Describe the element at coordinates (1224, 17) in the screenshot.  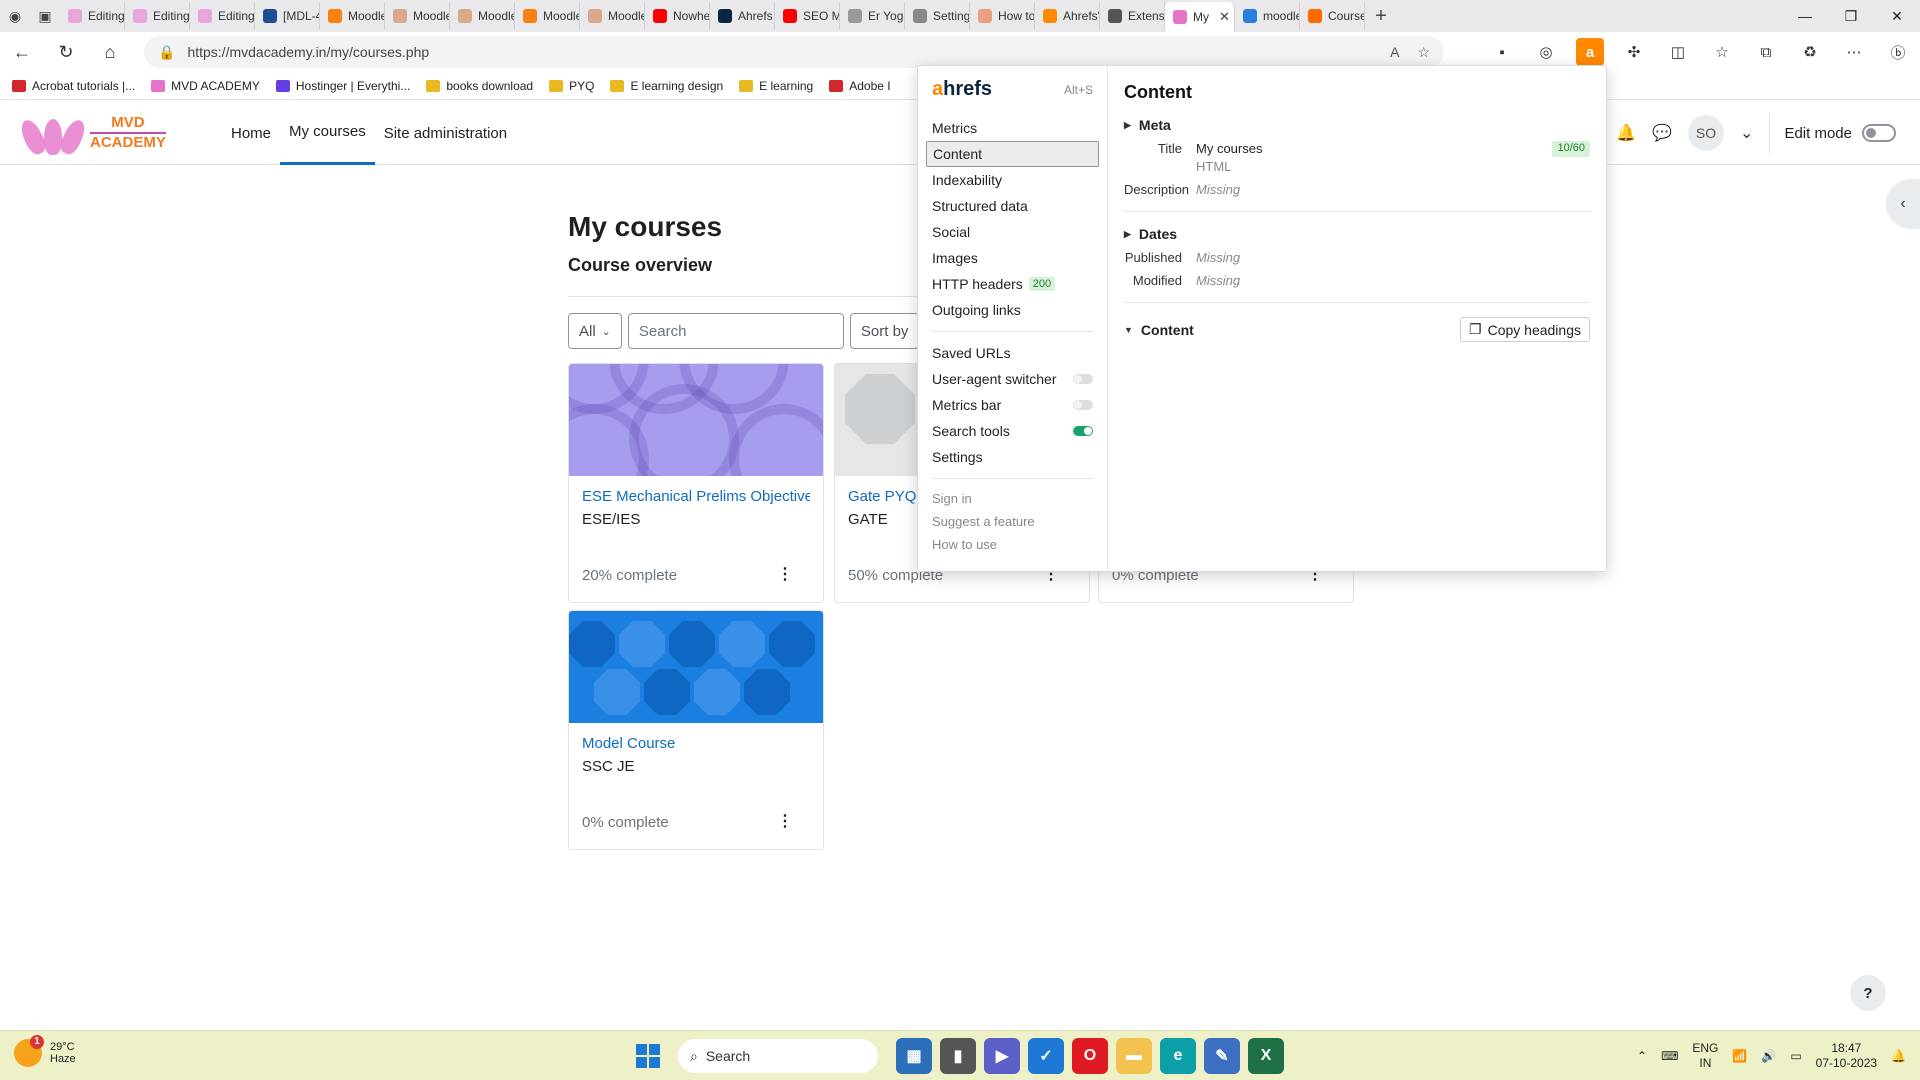
I see `close-tab-icon: ✕` at that location.